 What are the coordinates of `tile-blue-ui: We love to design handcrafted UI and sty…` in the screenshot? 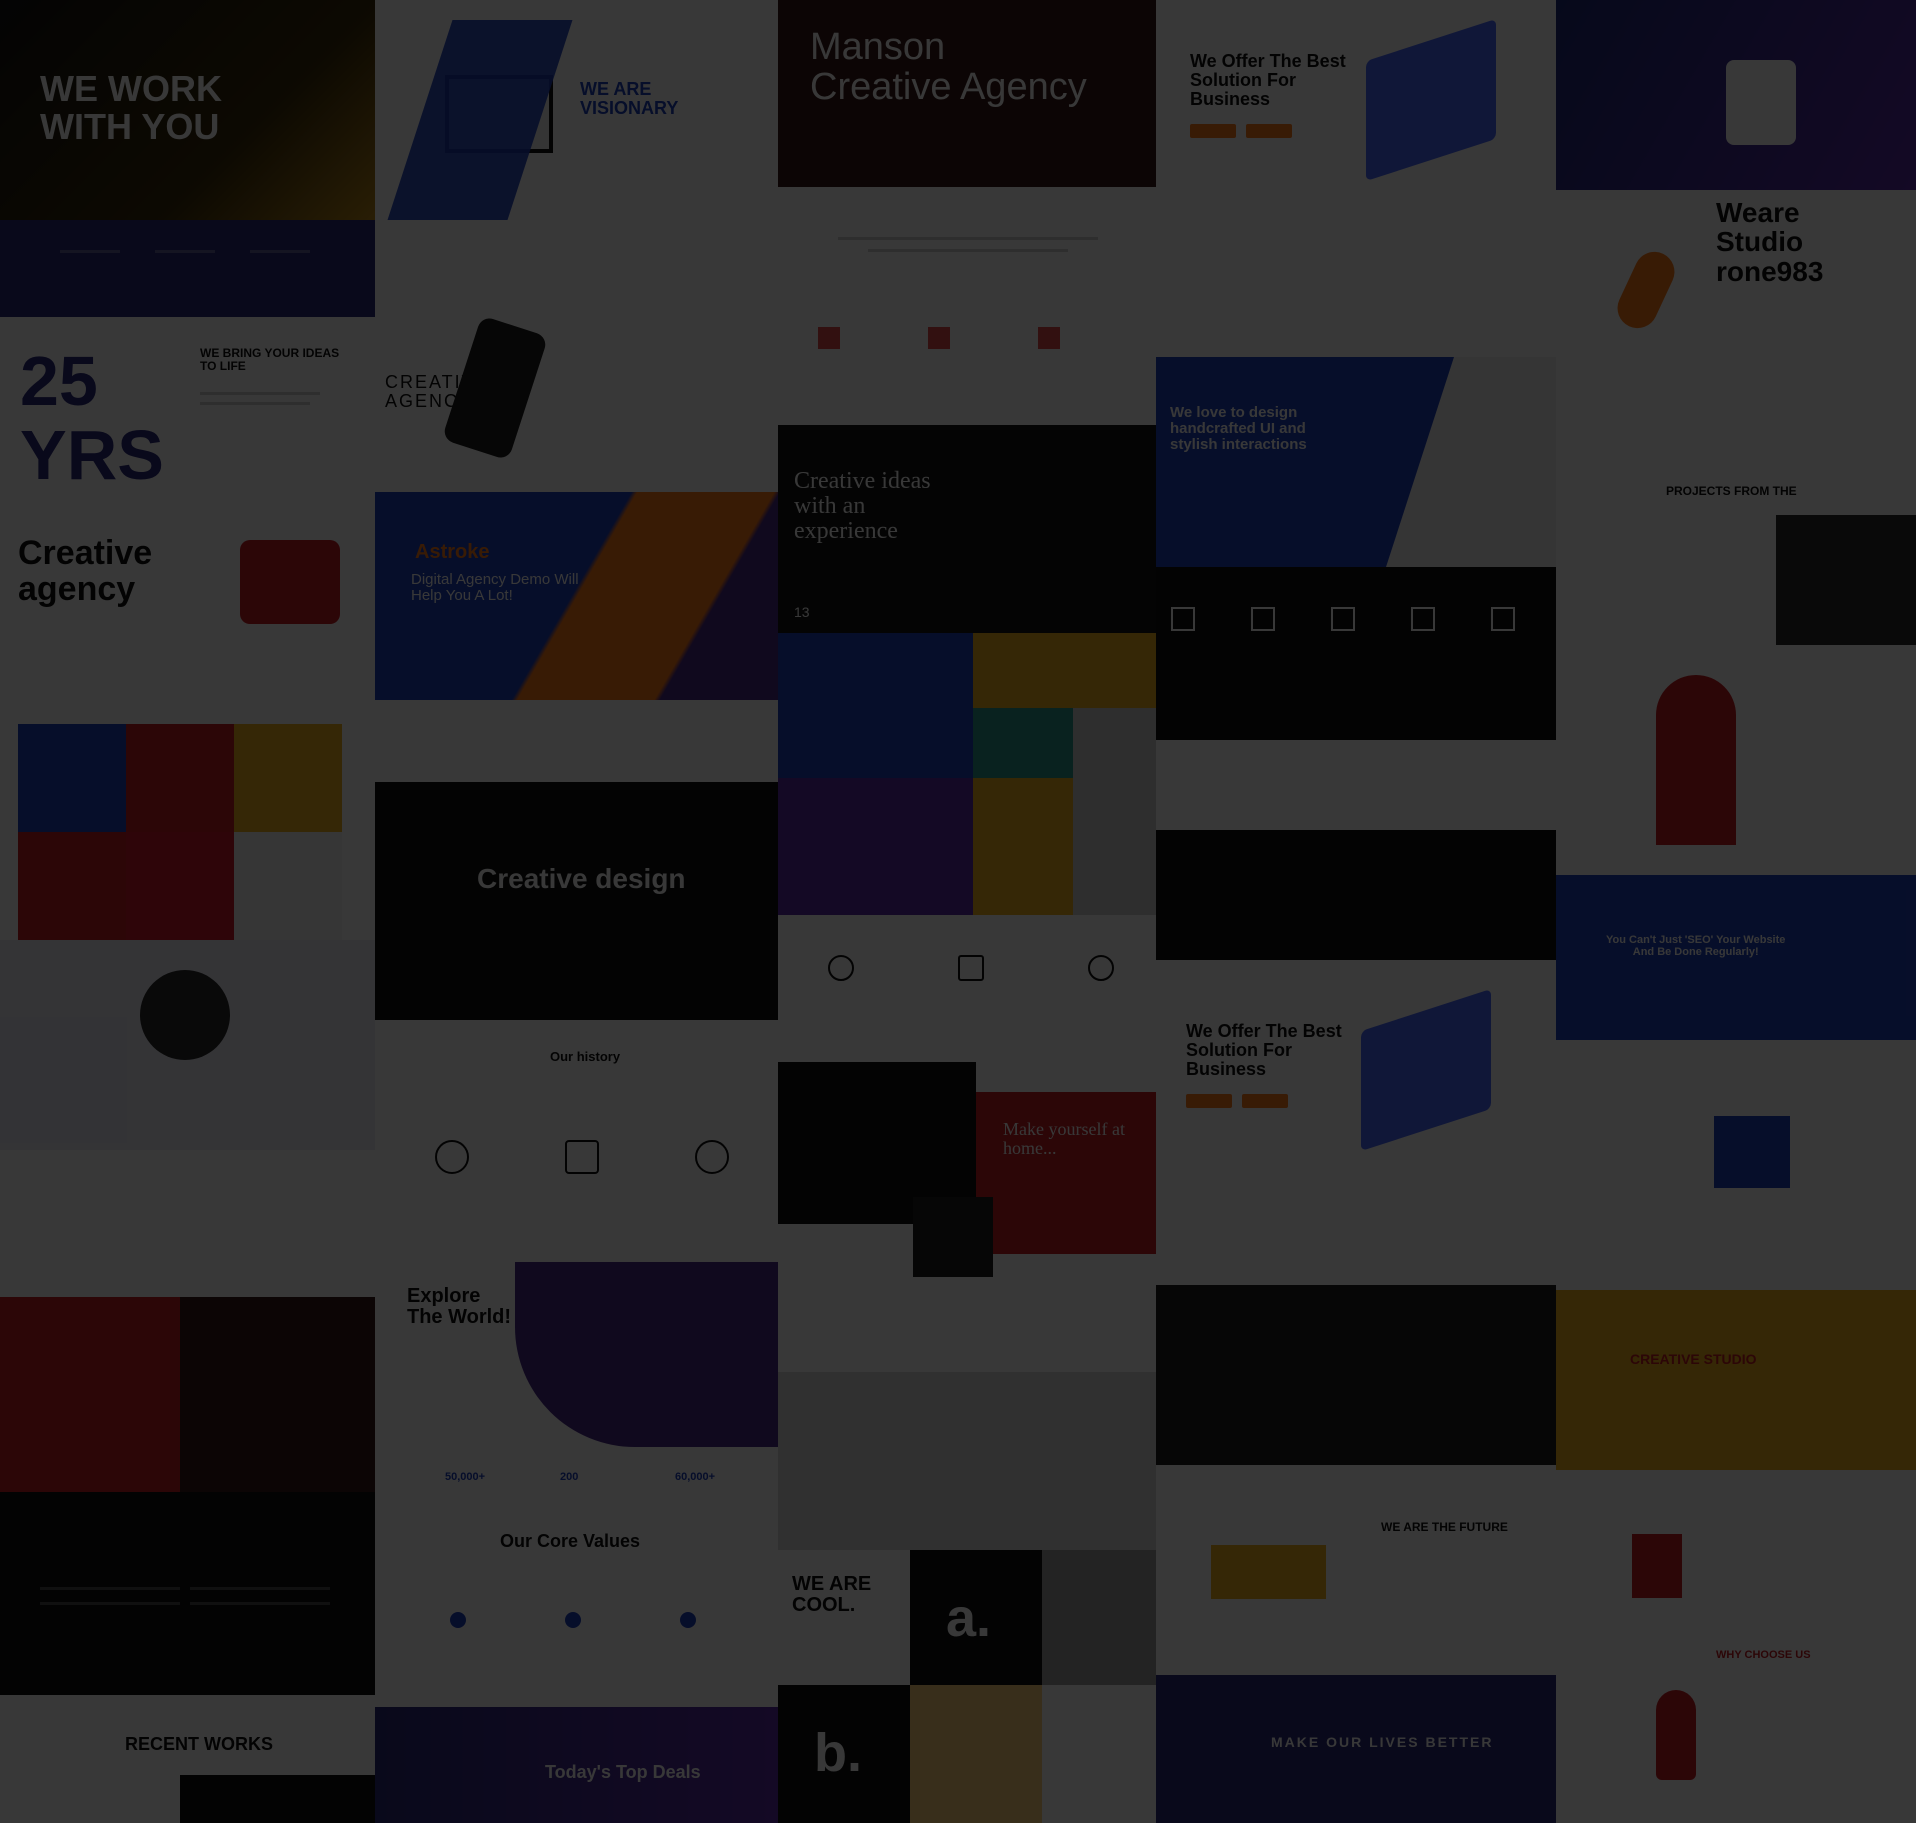 It's located at (1356, 462).